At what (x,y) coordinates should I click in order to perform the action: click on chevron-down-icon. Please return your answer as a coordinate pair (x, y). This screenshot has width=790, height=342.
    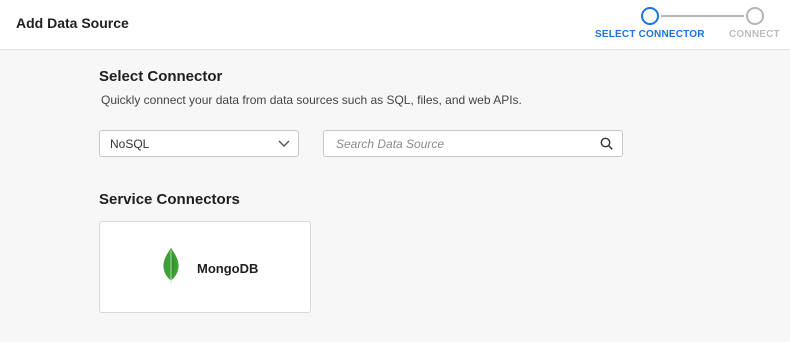
    Looking at the image, I should click on (284, 143).